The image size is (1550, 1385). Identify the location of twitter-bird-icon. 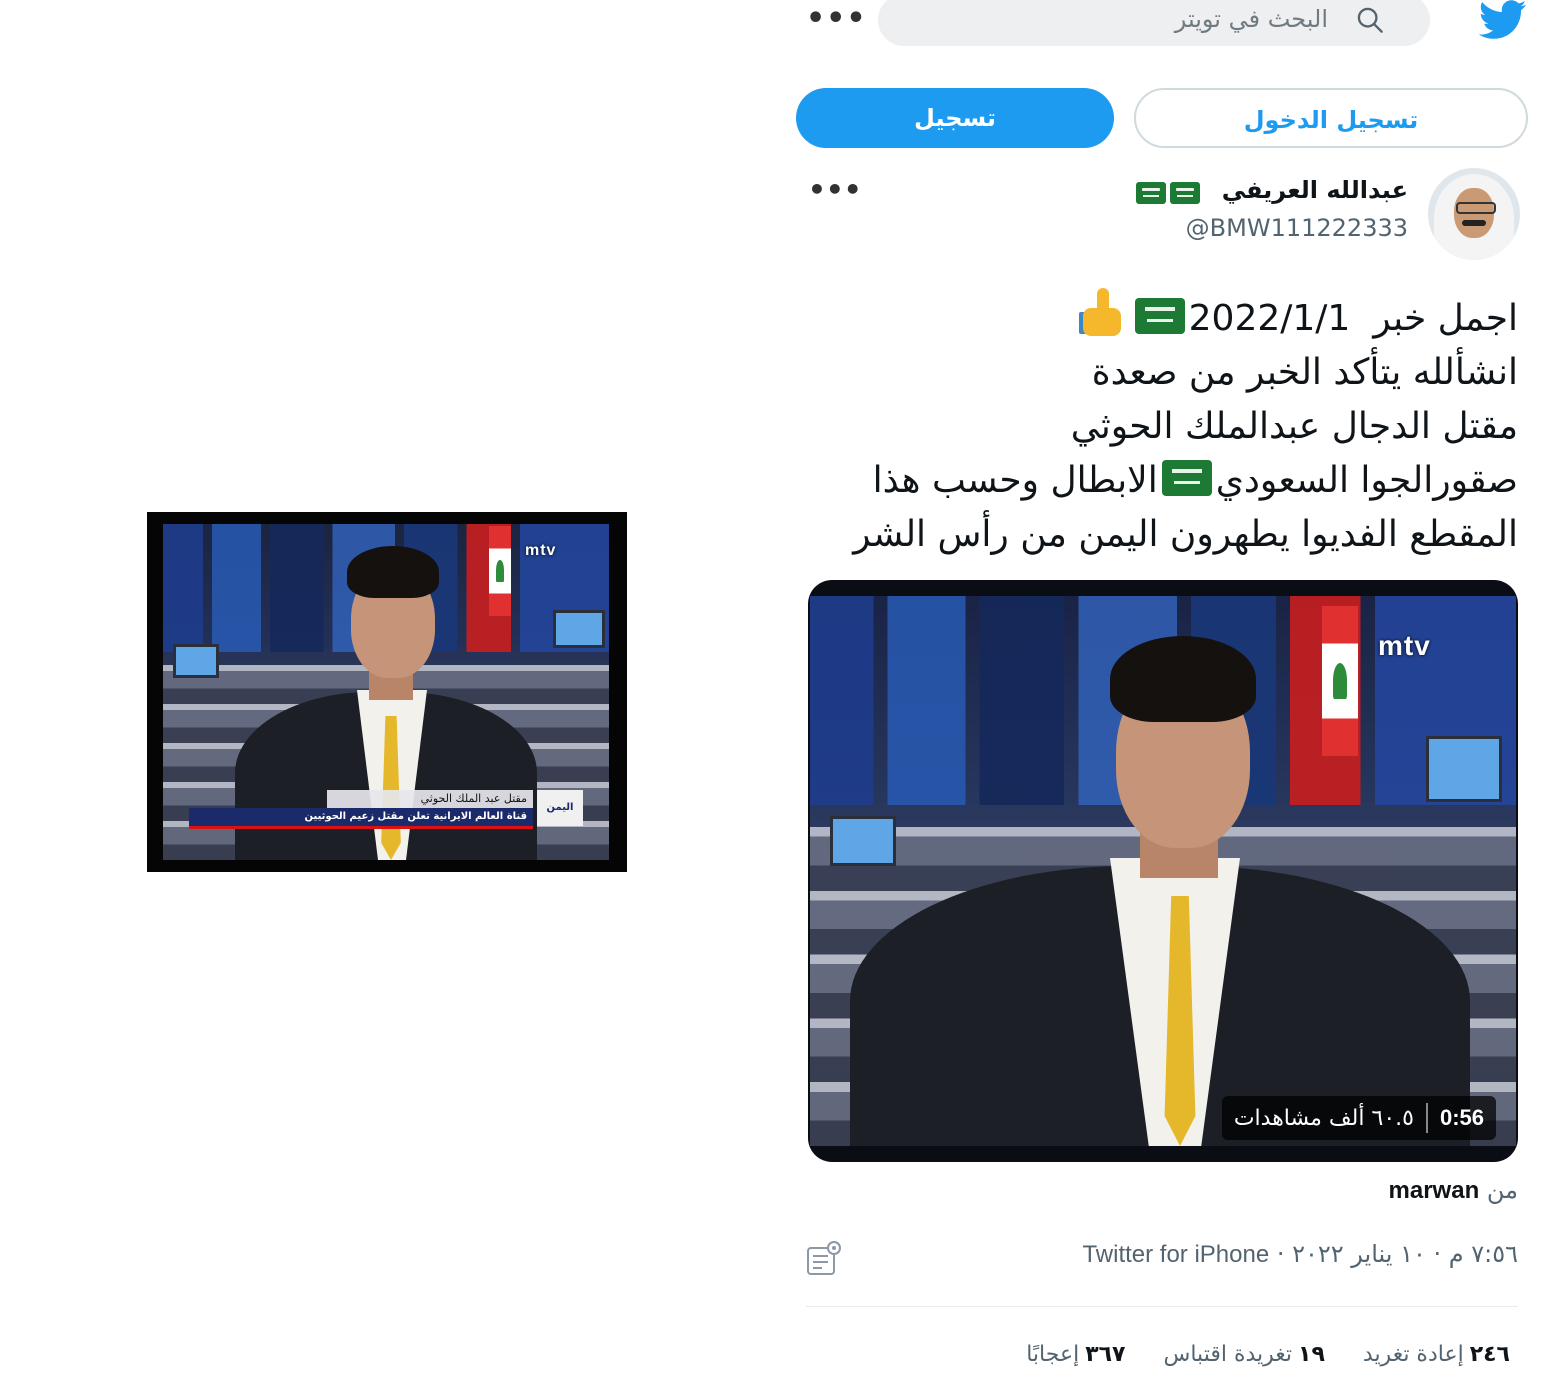
(1503, 20).